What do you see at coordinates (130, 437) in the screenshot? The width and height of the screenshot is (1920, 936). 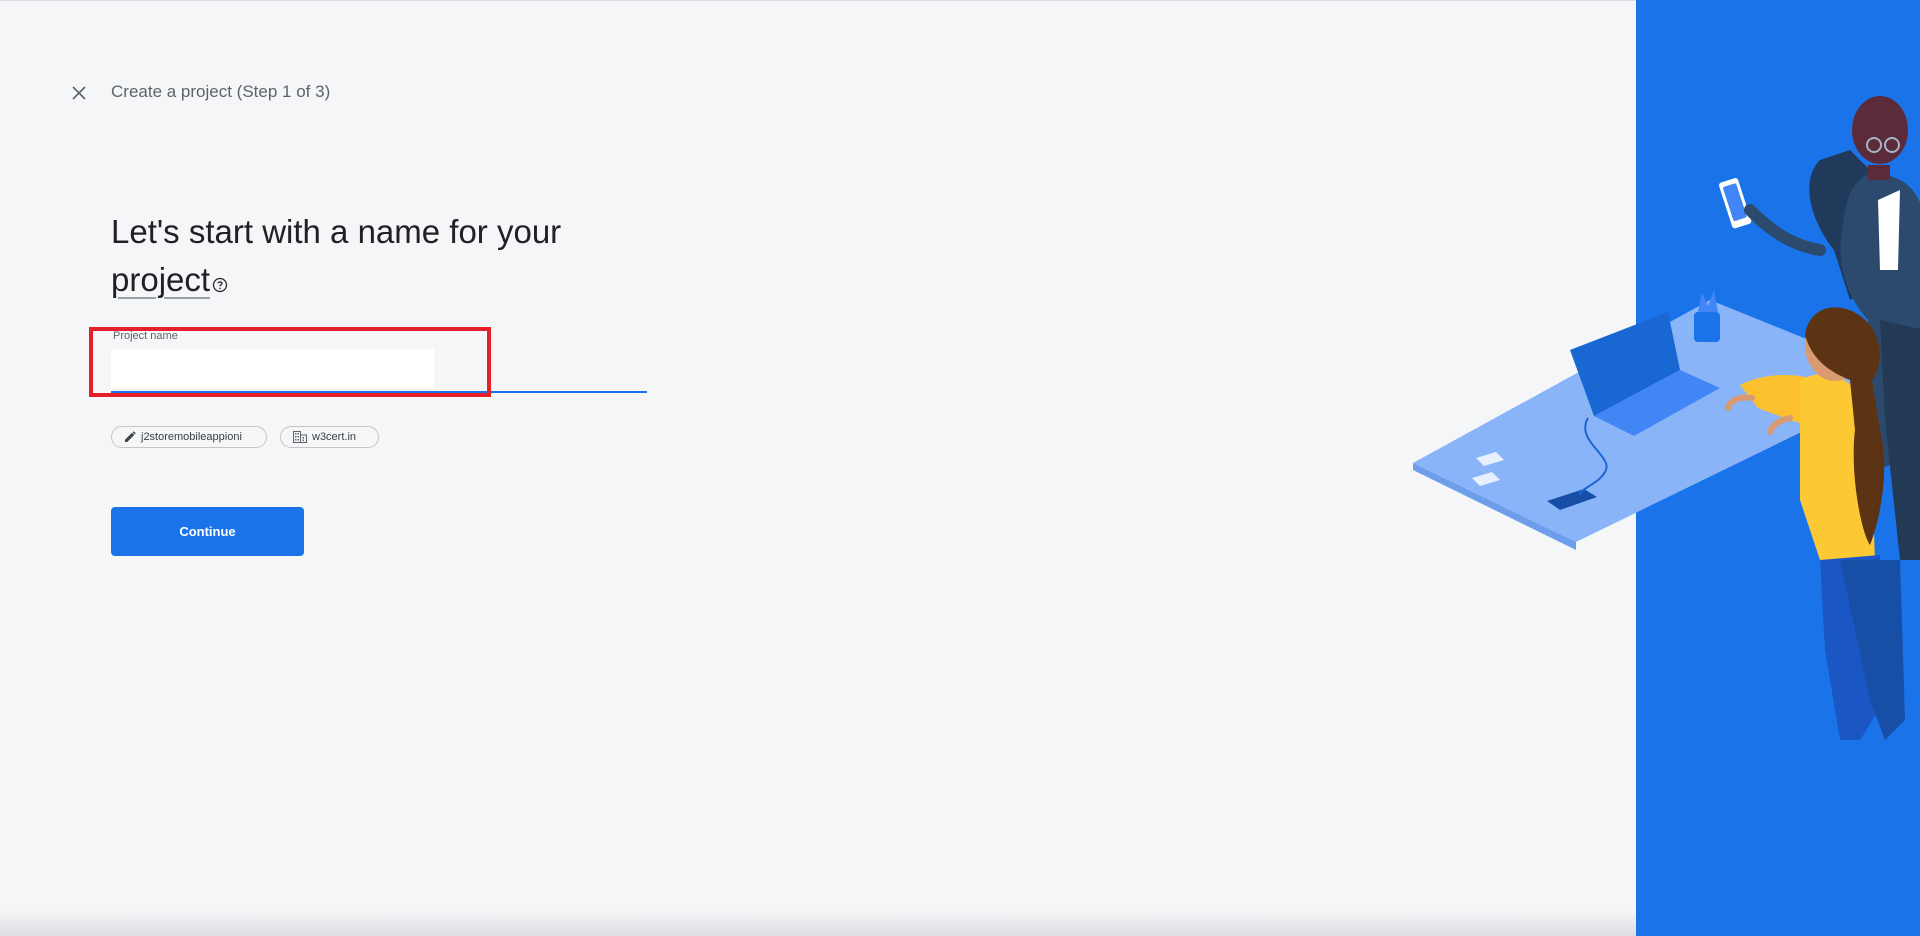 I see `pencil-icon` at bounding box center [130, 437].